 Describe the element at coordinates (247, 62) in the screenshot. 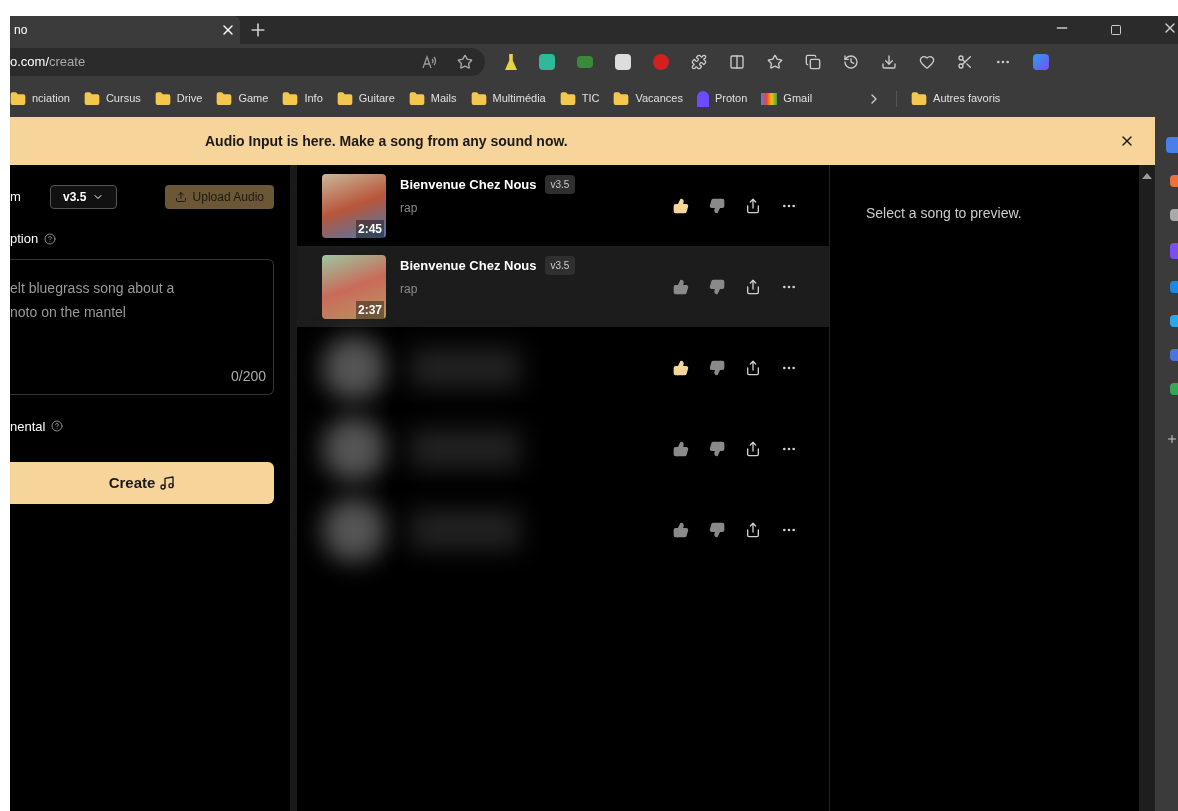

I see `address-bar: o.com/create` at that location.